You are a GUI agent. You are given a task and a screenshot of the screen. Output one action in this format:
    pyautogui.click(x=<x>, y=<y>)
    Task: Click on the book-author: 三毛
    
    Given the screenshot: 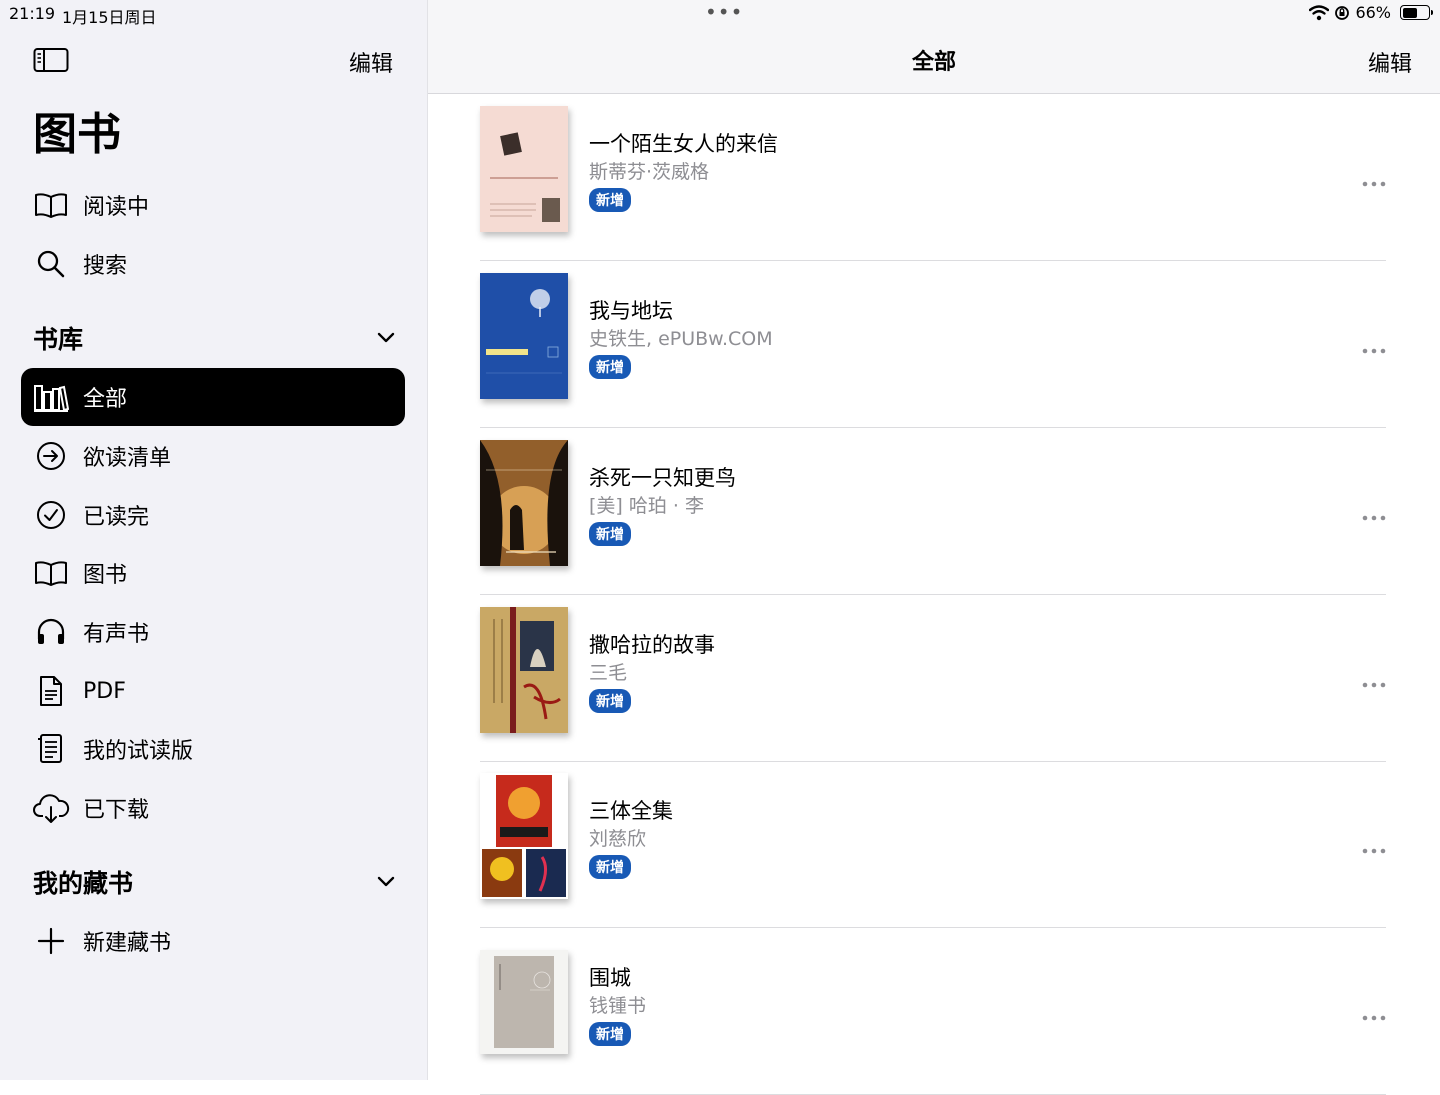 What is the action you would take?
    pyautogui.click(x=608, y=673)
    